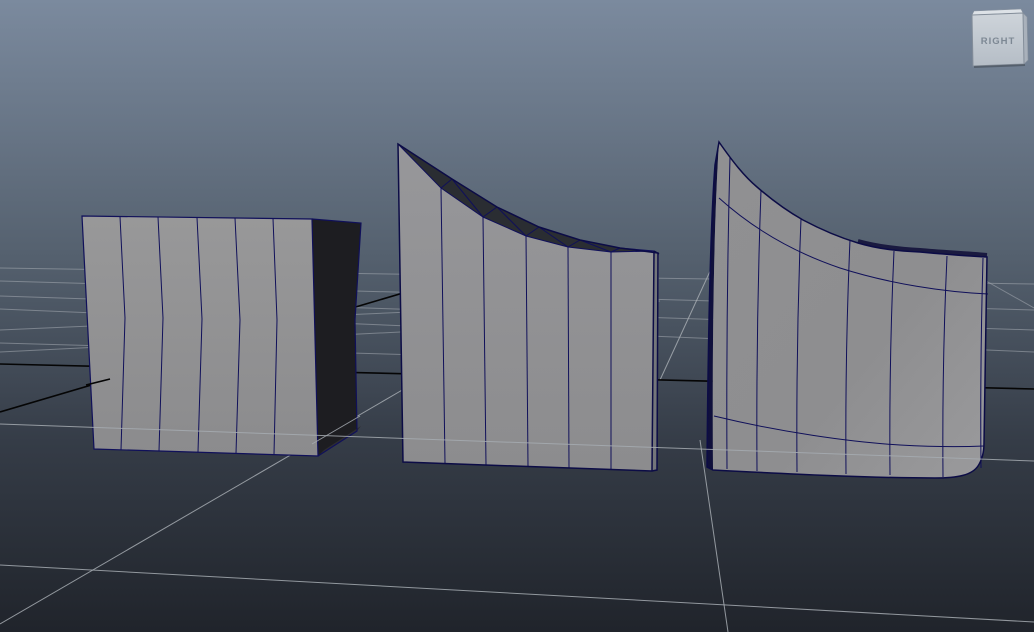  Describe the element at coordinates (998, 41) in the screenshot. I see `view-cube-label: RIGHT` at that location.